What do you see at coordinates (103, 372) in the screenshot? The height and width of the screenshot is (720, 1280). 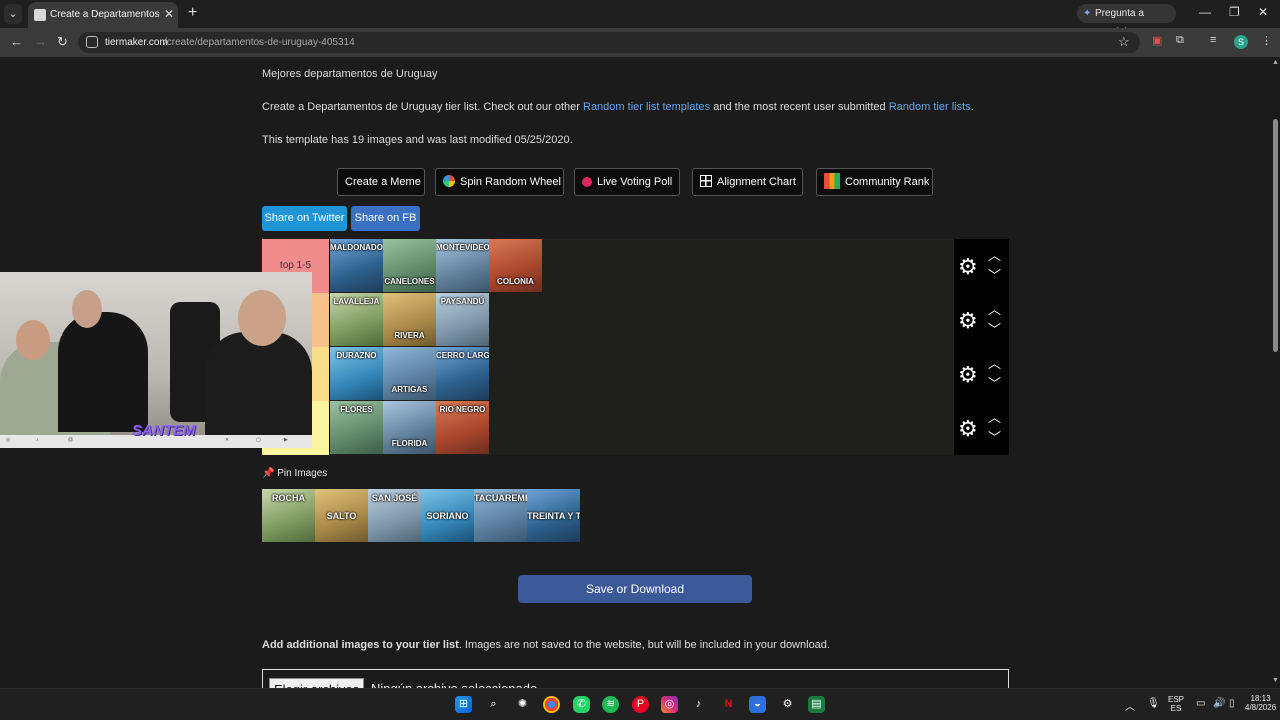 I see `person-middle-shape` at bounding box center [103, 372].